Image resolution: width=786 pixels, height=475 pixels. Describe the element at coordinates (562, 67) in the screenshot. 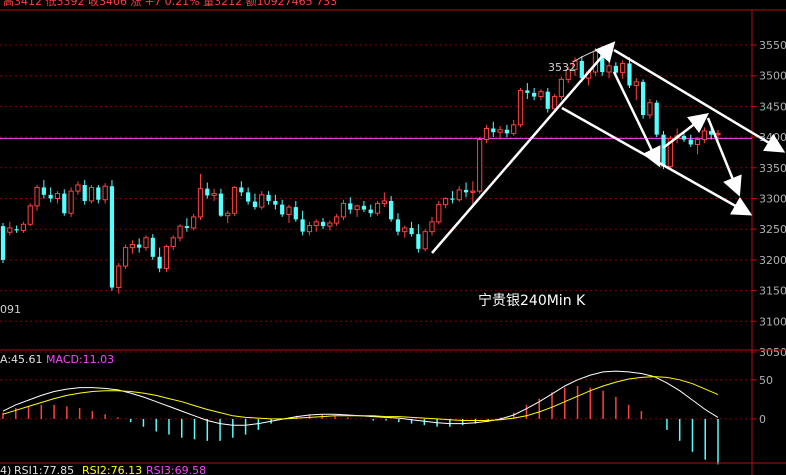

I see `peak-label: 3532` at that location.